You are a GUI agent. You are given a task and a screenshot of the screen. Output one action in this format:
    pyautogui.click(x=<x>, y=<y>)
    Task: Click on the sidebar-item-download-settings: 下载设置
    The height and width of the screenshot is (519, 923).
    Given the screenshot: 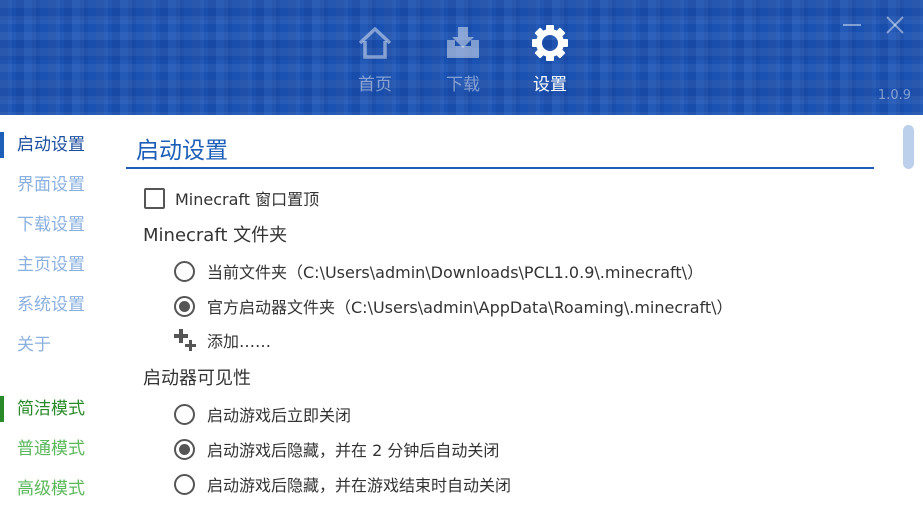 What is the action you would take?
    pyautogui.click(x=55, y=225)
    